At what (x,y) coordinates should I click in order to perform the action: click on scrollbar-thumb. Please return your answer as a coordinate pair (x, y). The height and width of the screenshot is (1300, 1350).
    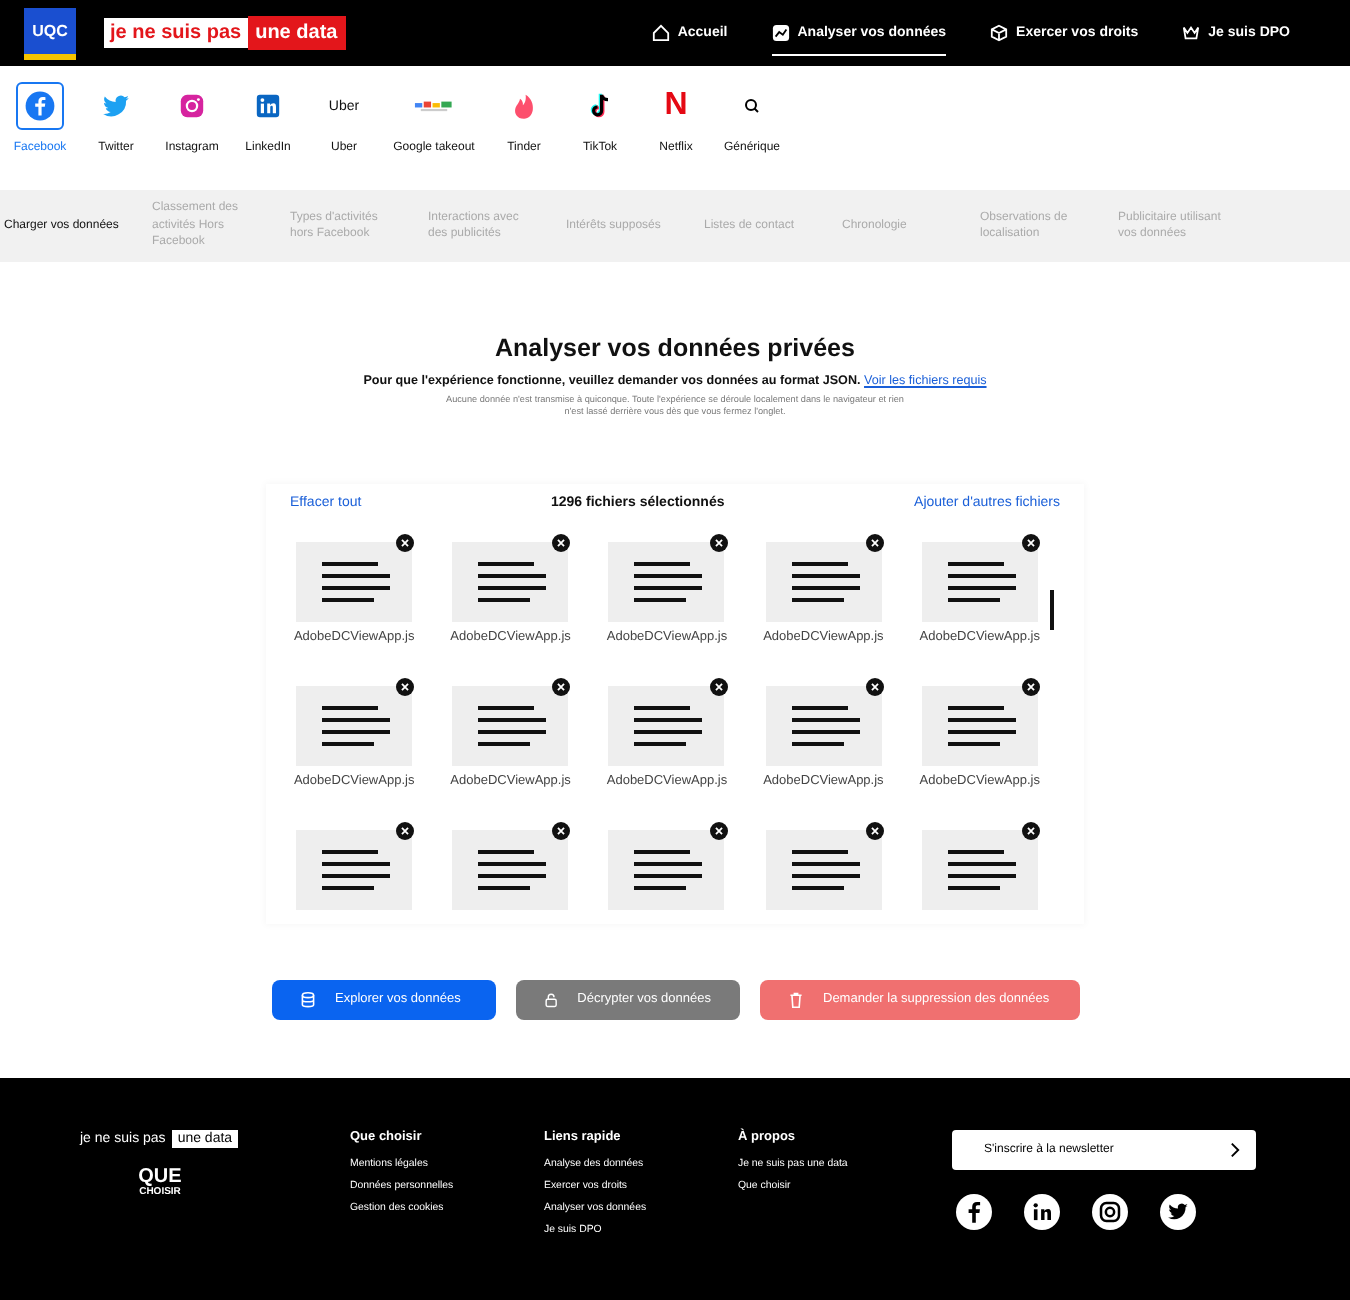
    Looking at the image, I should click on (1052, 609).